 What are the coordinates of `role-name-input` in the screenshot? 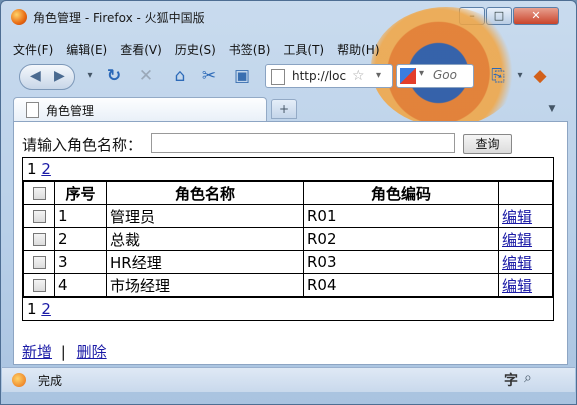 It's located at (303, 143).